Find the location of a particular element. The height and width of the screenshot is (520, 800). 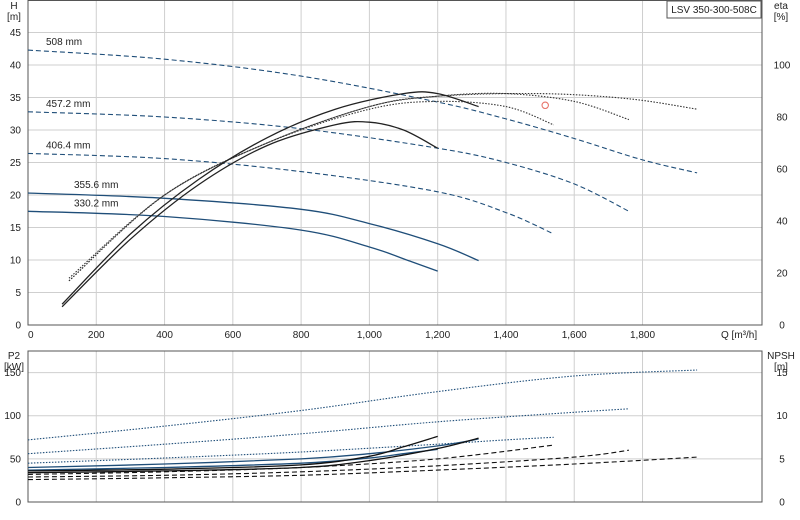

y2-tick-label-eta: 40 is located at coordinates (782, 222).